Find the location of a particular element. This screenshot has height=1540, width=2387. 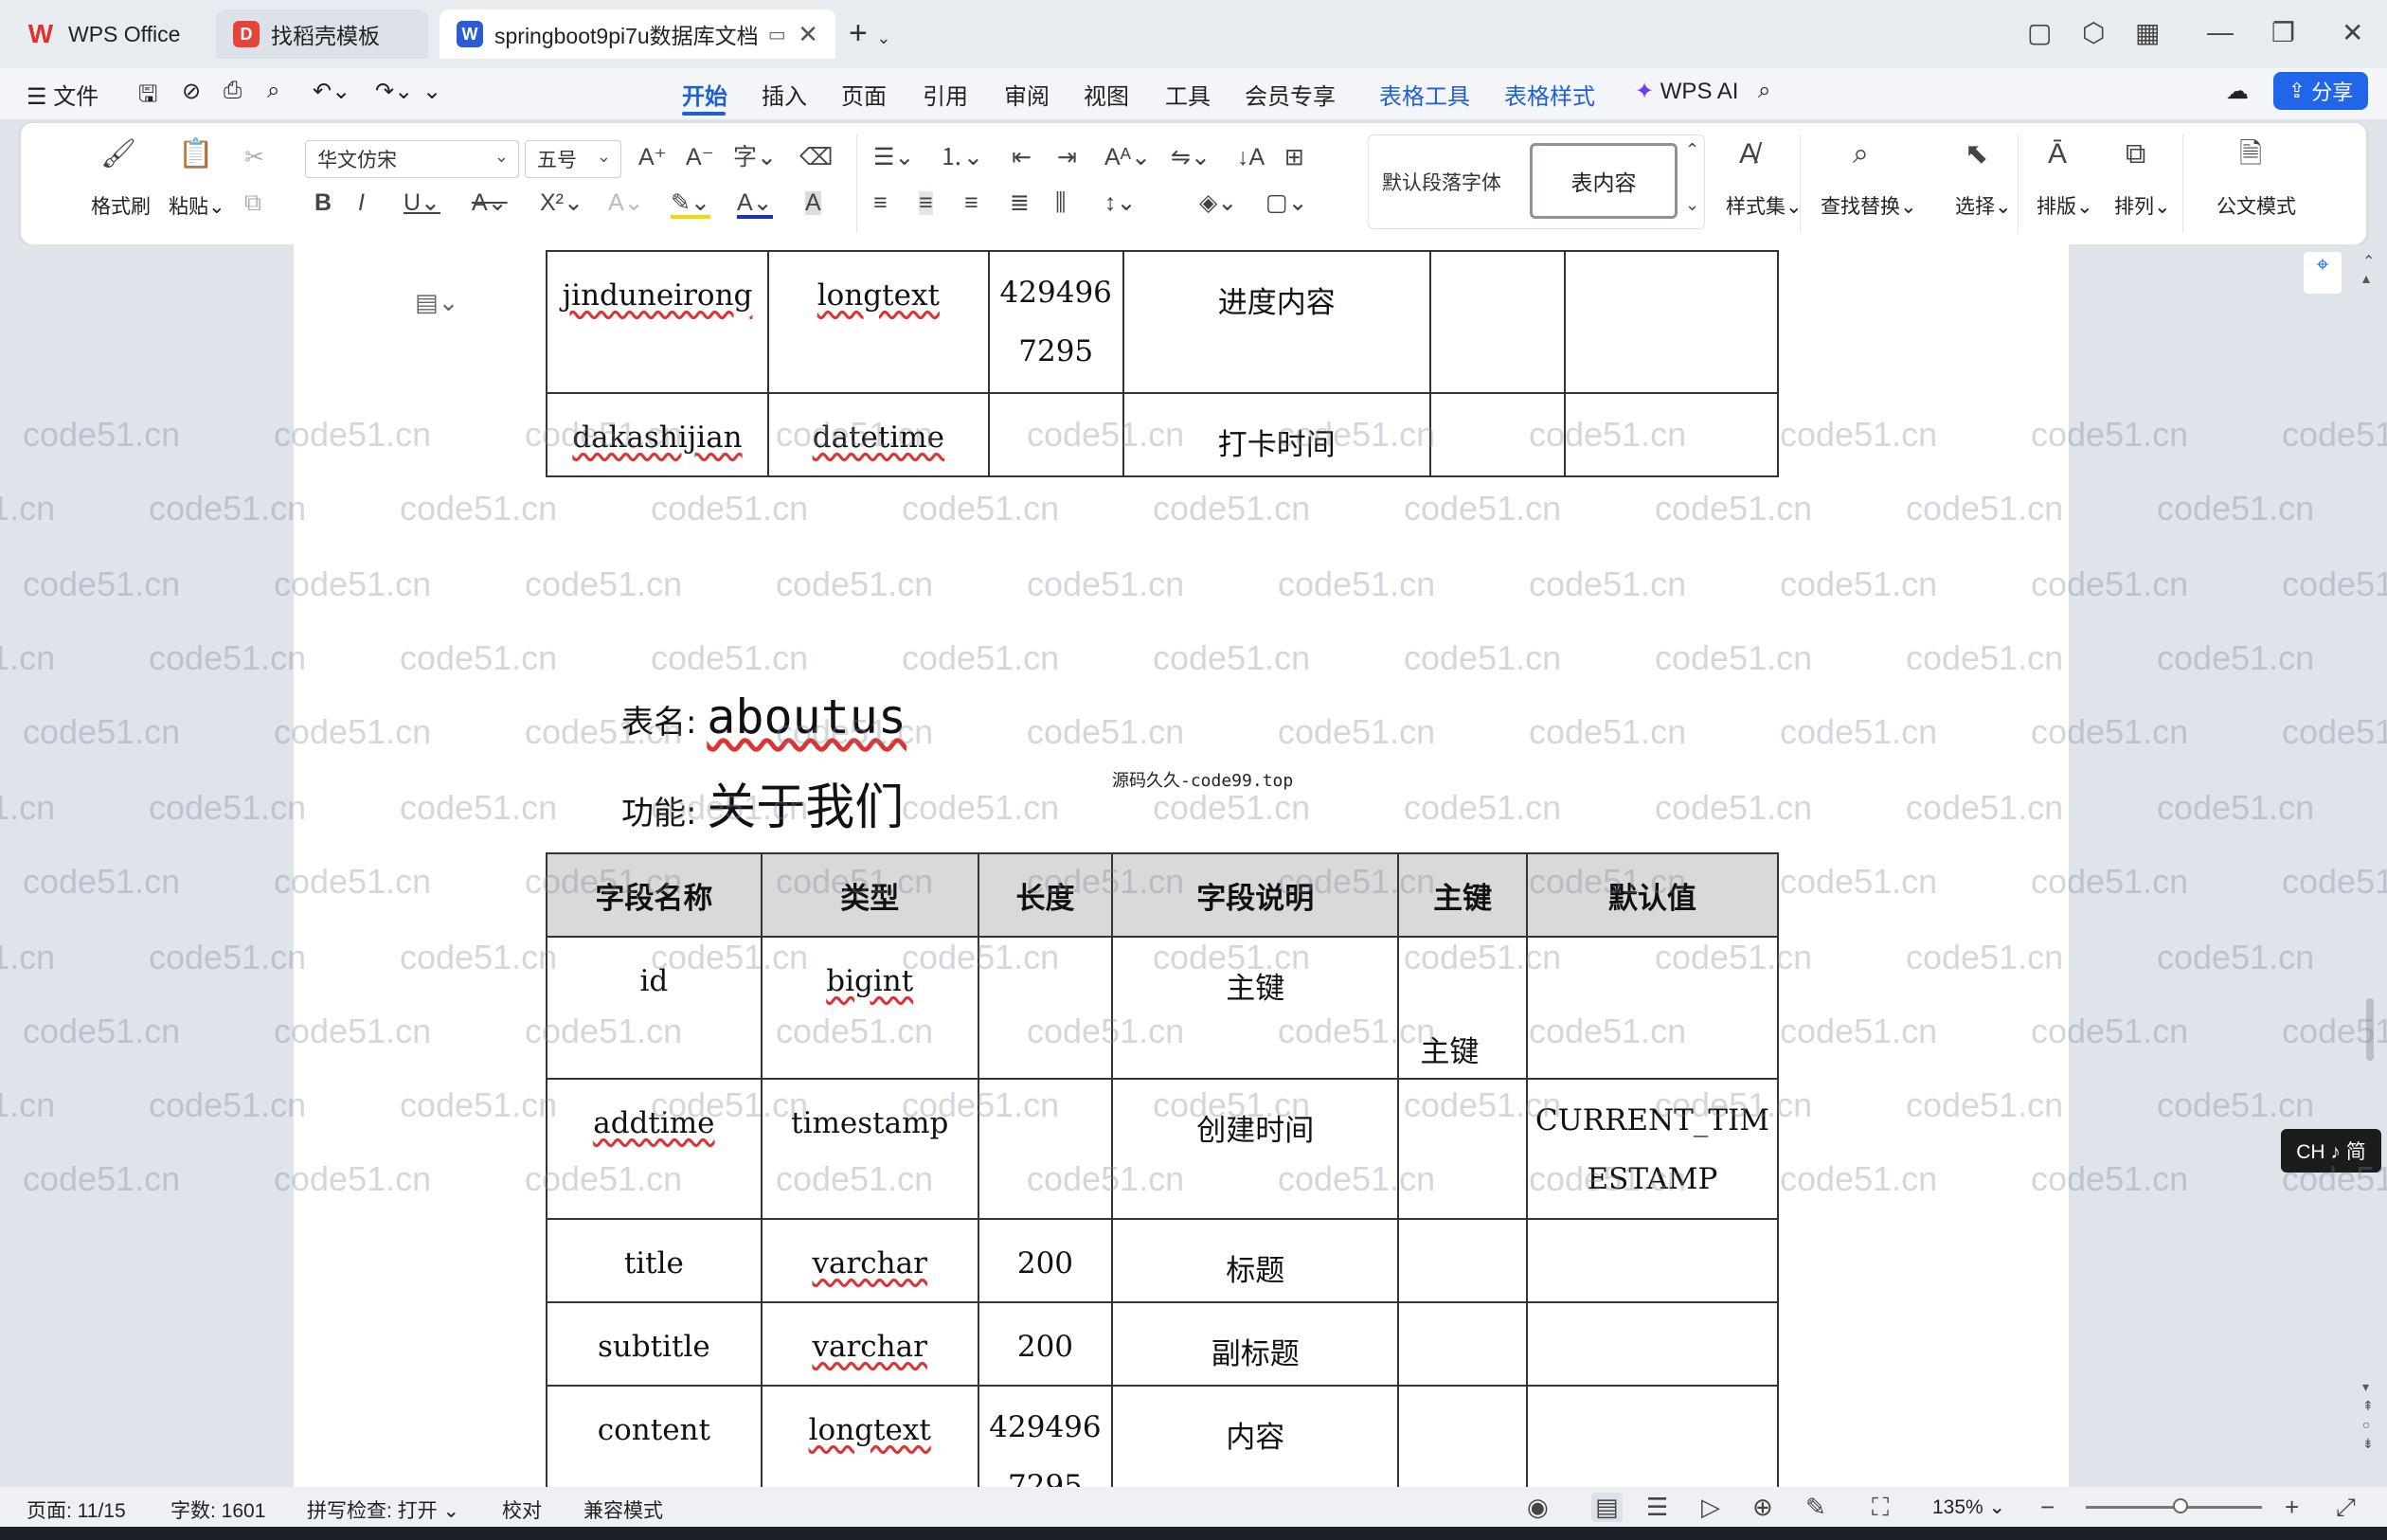

align-right-icon: ≡ is located at coordinates (971, 203).